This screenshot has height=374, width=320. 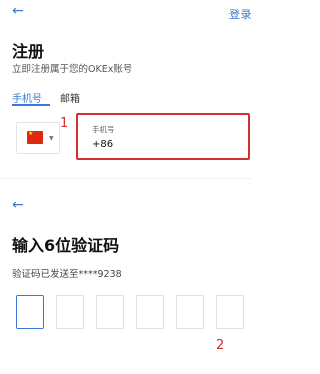 I want to click on phone-field-label: 手机号, so click(x=103, y=129).